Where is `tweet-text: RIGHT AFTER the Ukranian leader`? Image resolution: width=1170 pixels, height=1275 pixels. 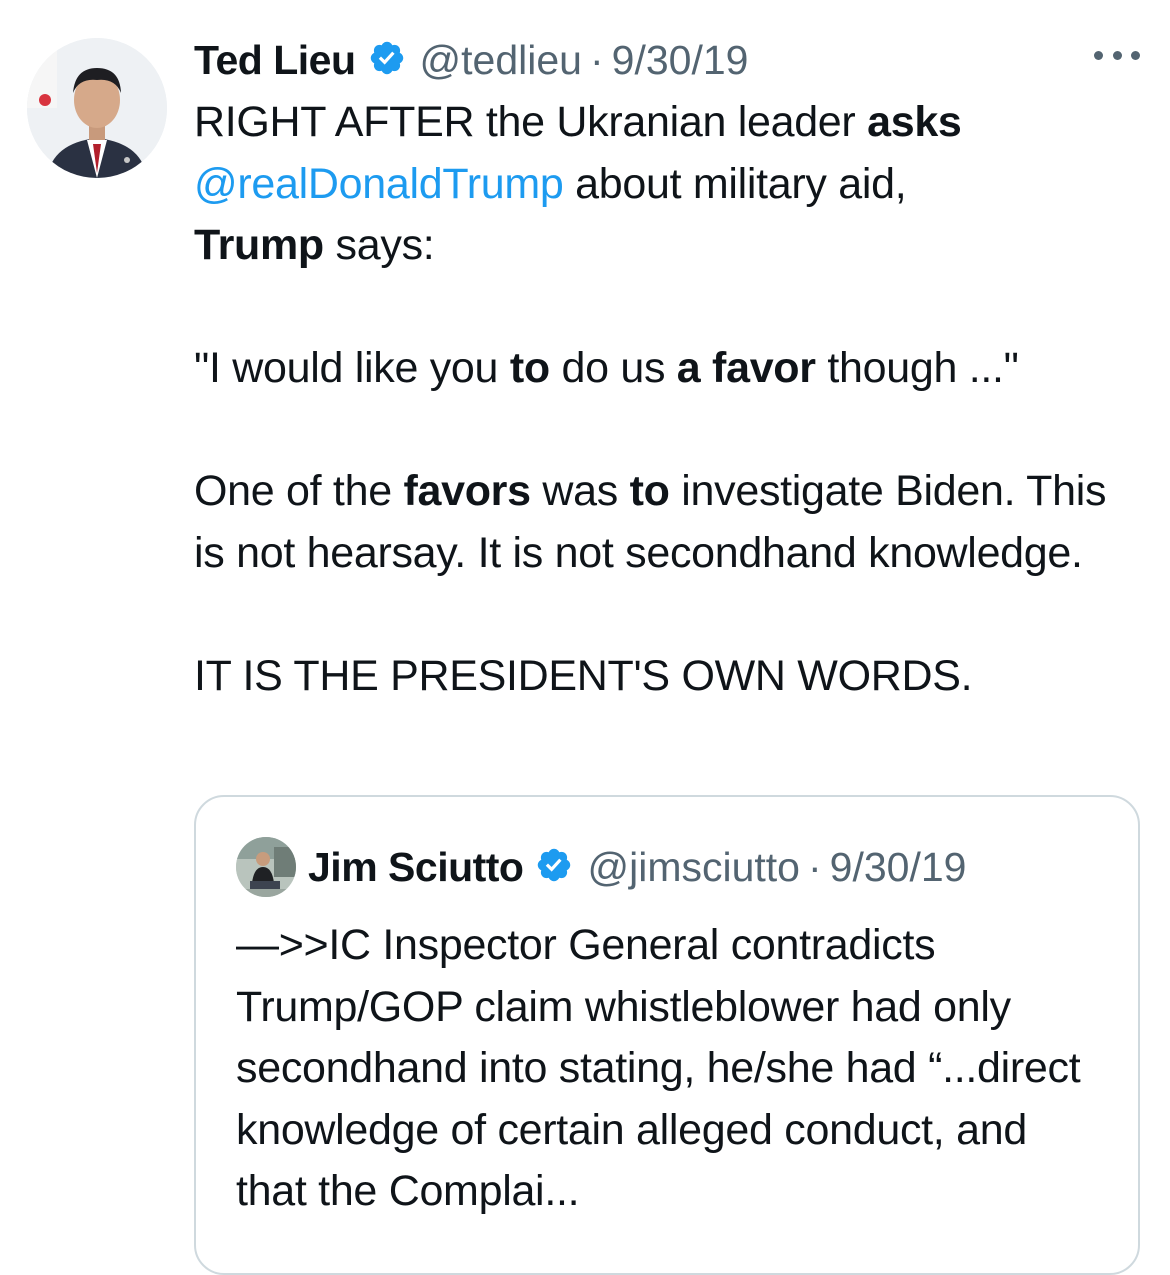
tweet-text: RIGHT AFTER the Ukranian leader is located at coordinates (531, 122).